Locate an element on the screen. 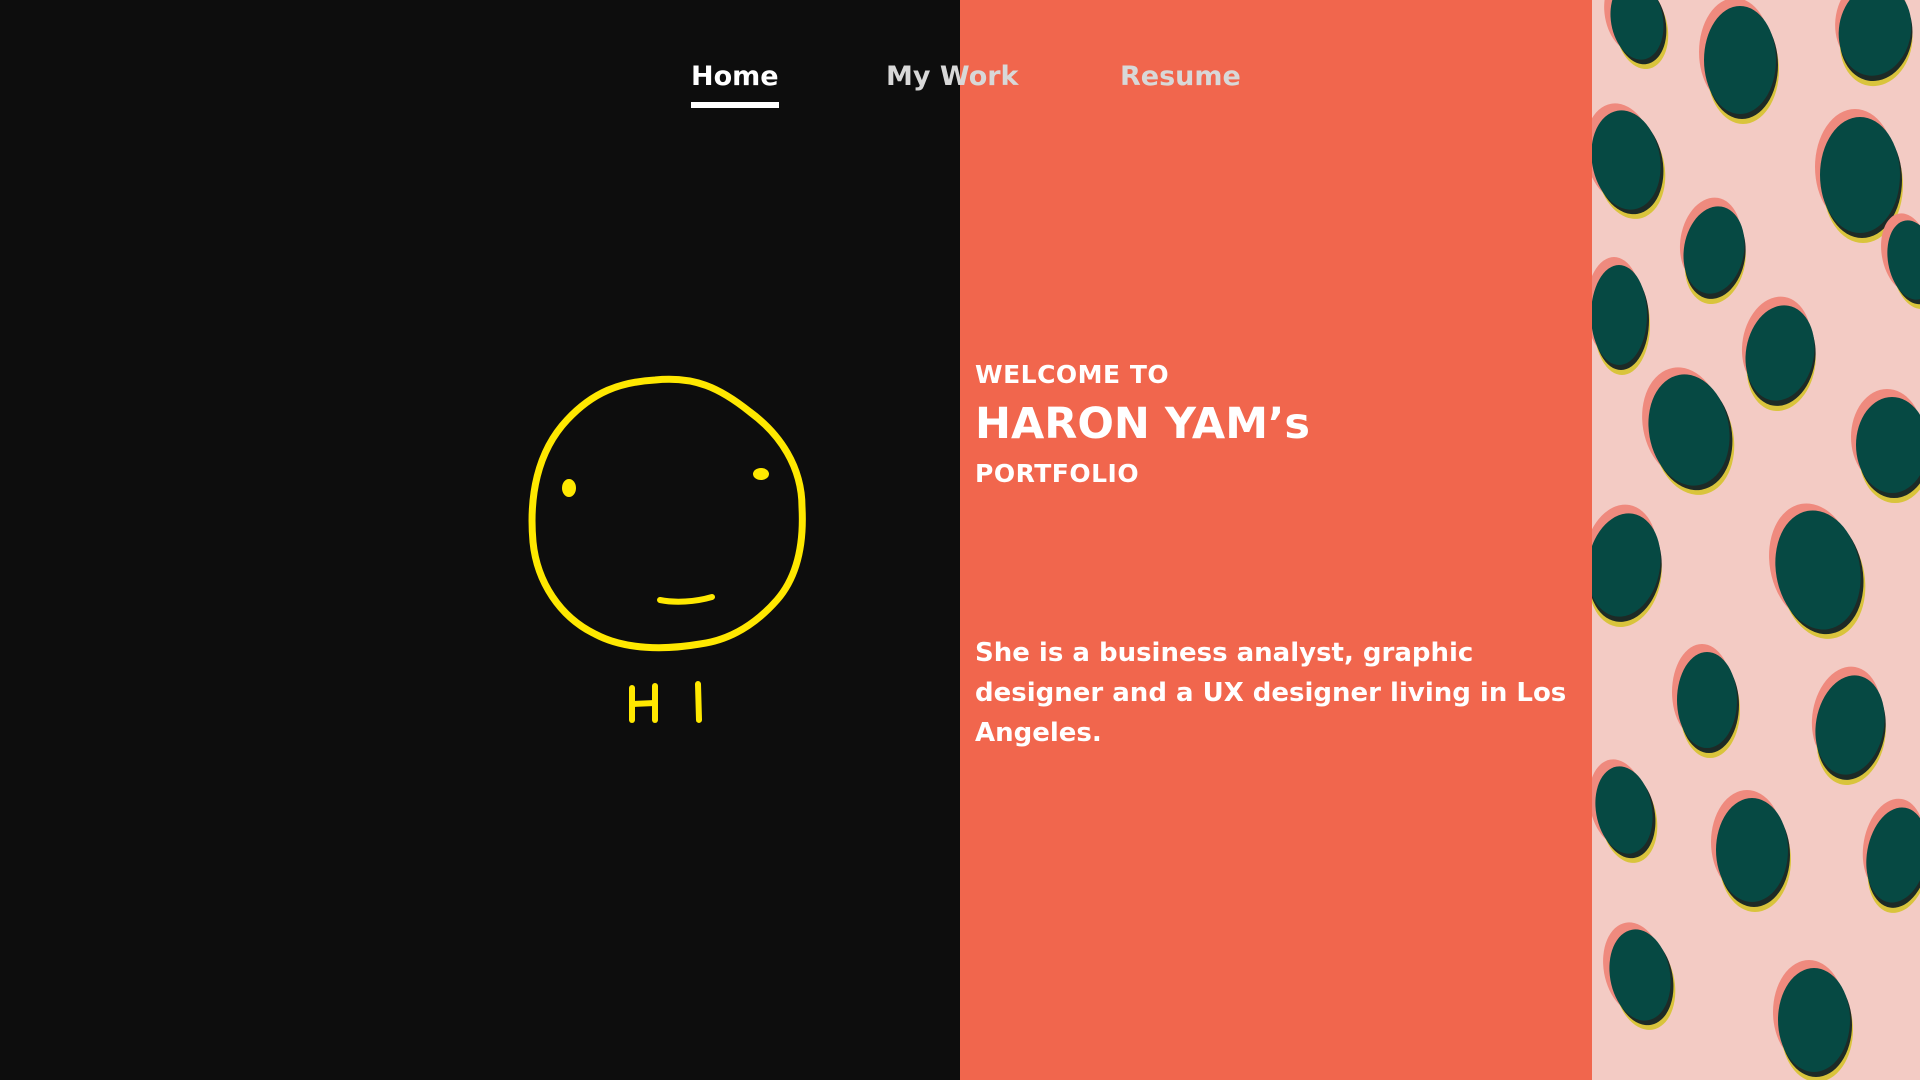  portfolio-owner-name: HARON YAM’s is located at coordinates (1142, 424).